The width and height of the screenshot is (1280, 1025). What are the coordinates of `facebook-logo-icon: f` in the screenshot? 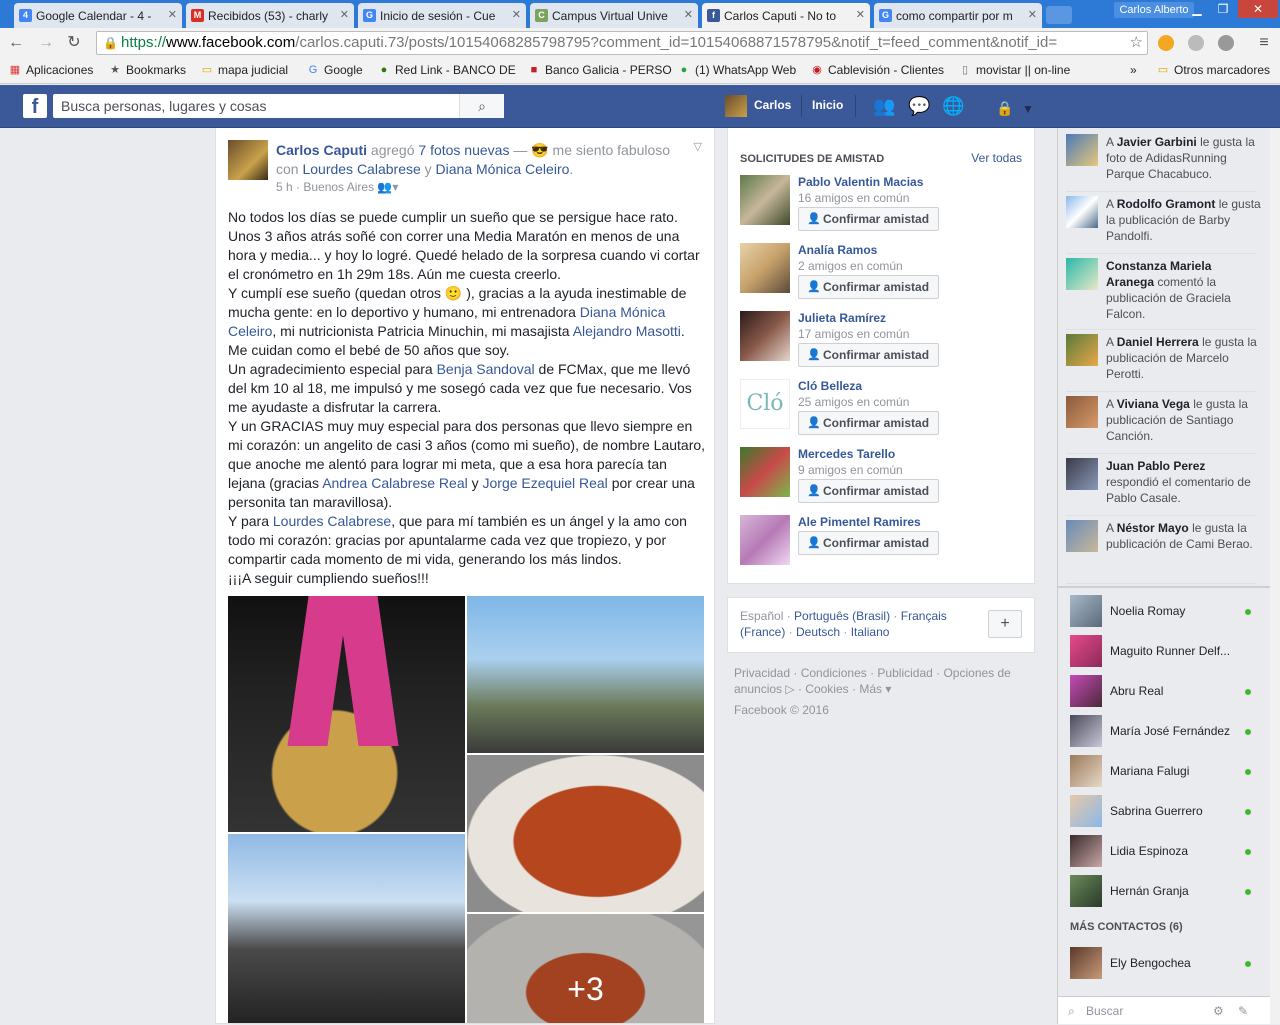 It's located at (35, 106).